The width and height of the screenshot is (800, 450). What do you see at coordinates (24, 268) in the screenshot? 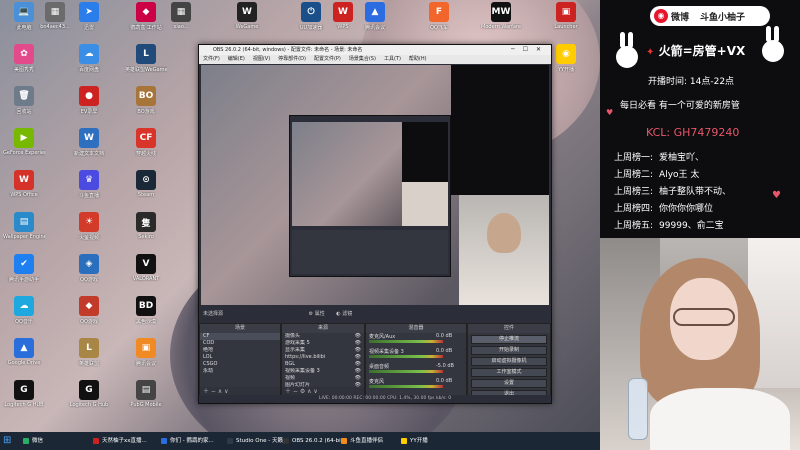
I see `desktop-icon: ✔ 腾讯手游助手` at bounding box center [24, 268].